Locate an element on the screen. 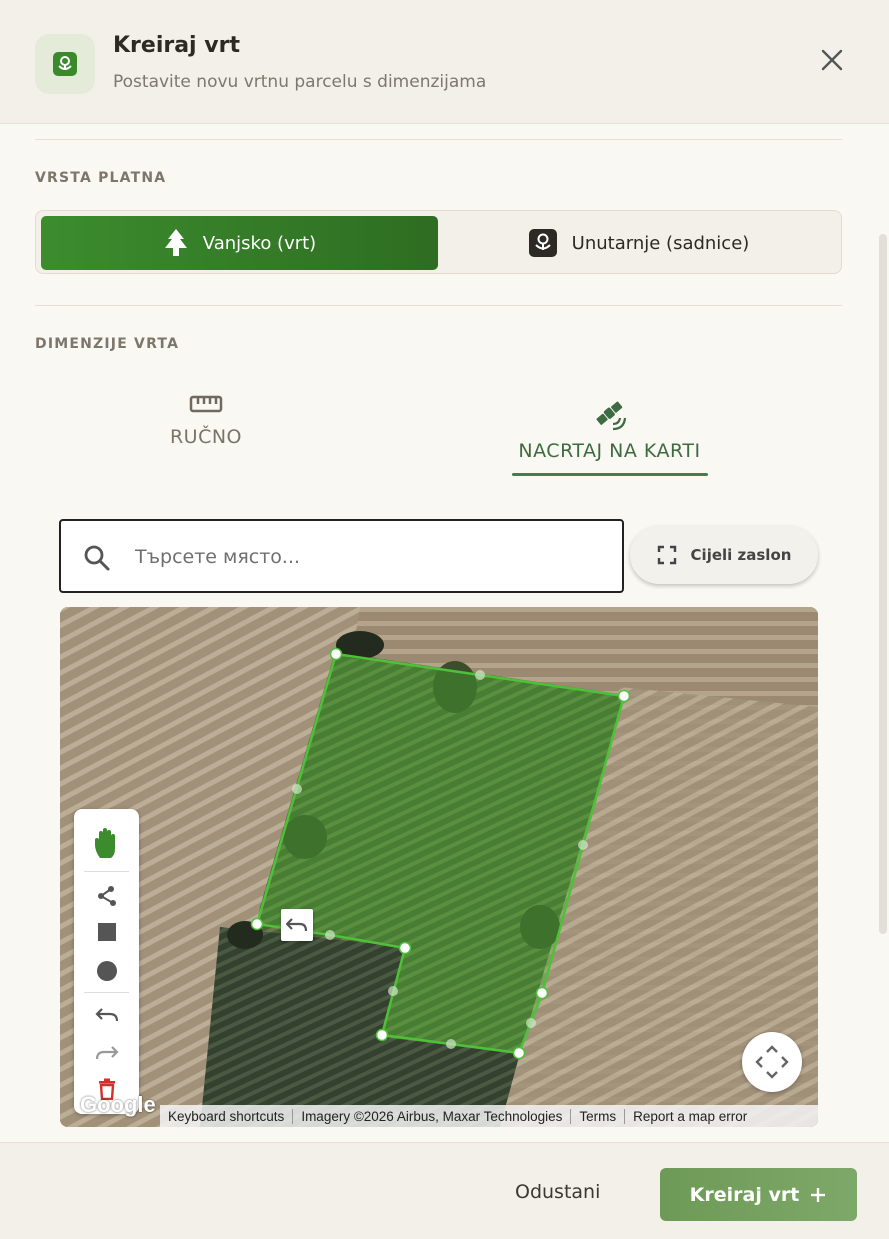 This screenshot has width=889, height=1239. rectangle-icon is located at coordinates (106, 932).